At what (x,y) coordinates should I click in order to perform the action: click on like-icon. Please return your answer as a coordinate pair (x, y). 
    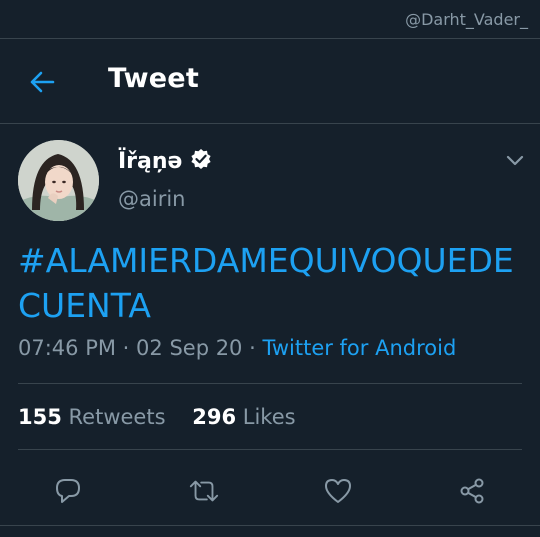
    Looking at the image, I should click on (338, 491).